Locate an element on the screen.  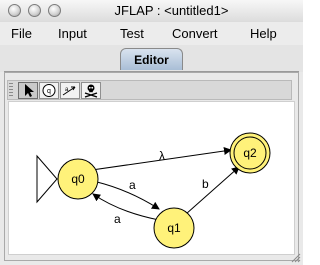
resize-grip-icon is located at coordinates (296, 258).